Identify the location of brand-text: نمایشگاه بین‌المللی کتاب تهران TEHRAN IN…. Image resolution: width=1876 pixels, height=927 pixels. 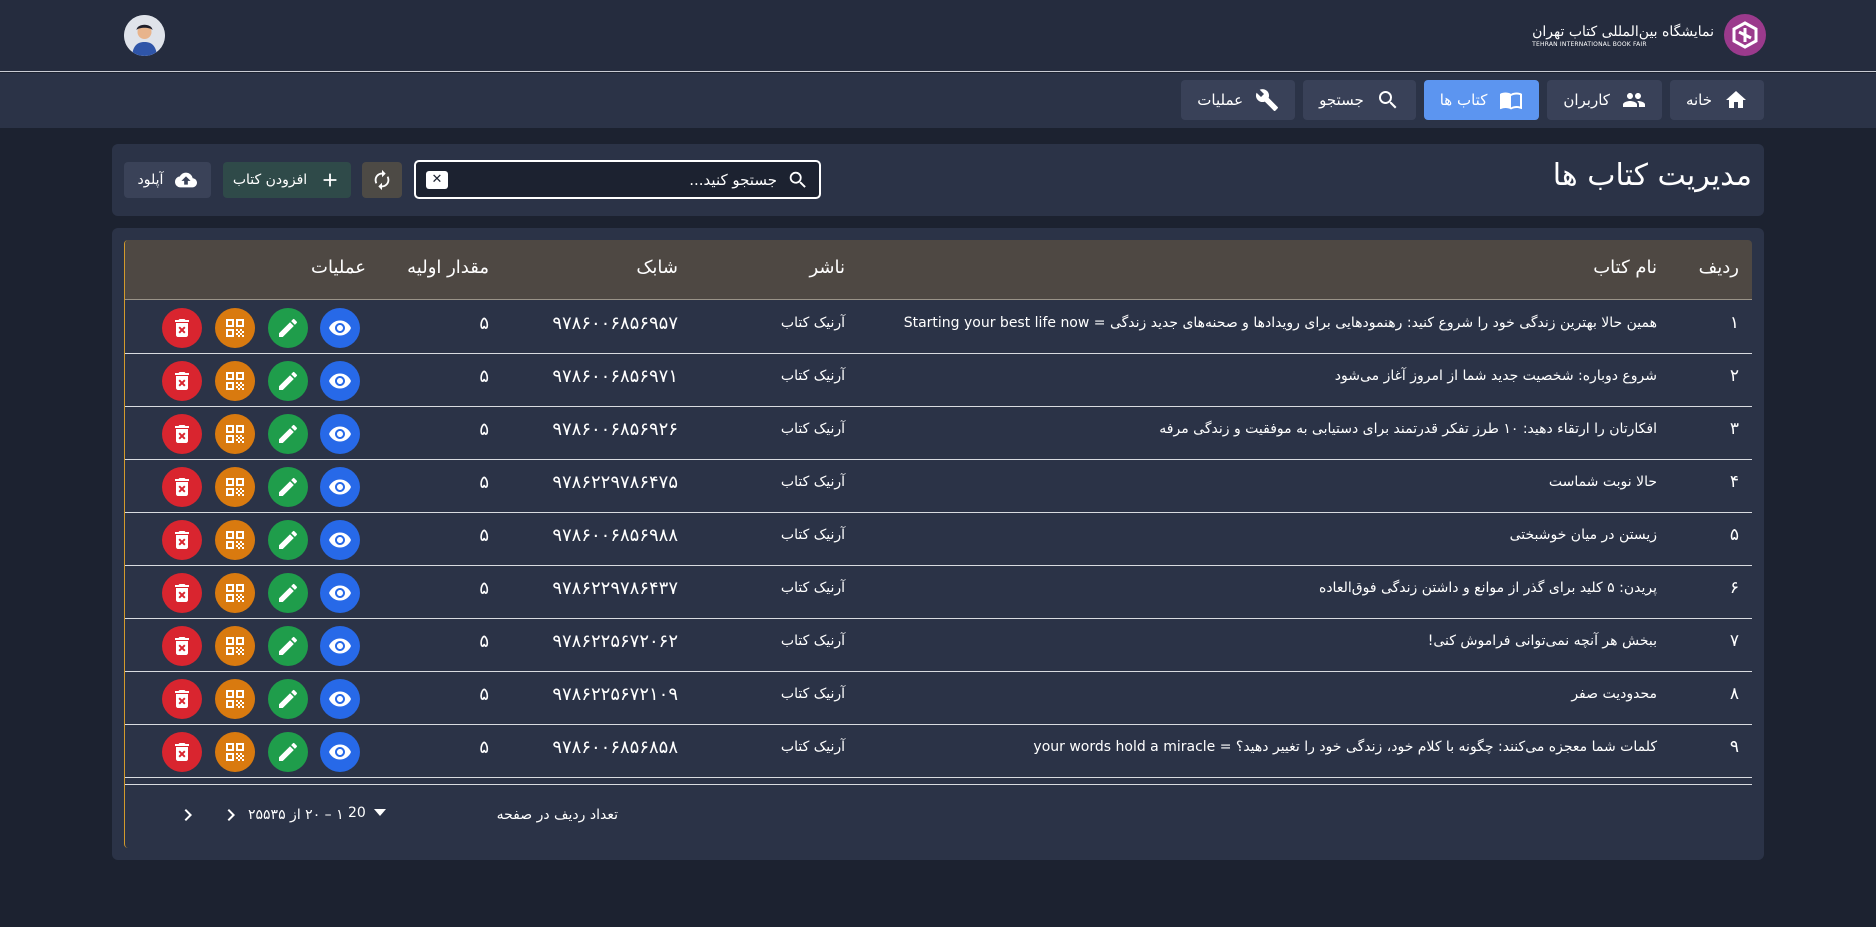
(1623, 35).